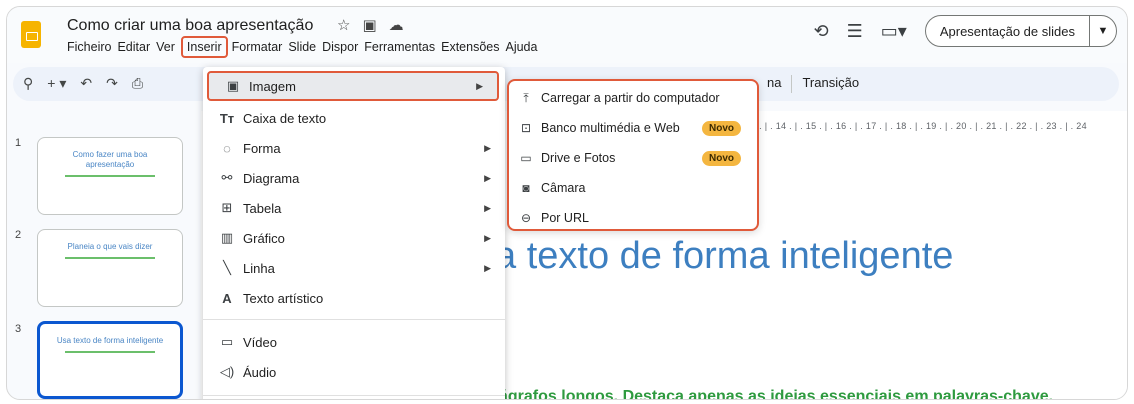  What do you see at coordinates (630, 98) in the screenshot?
I see `submenu-item-label: Carregar a partir do computador` at bounding box center [630, 98].